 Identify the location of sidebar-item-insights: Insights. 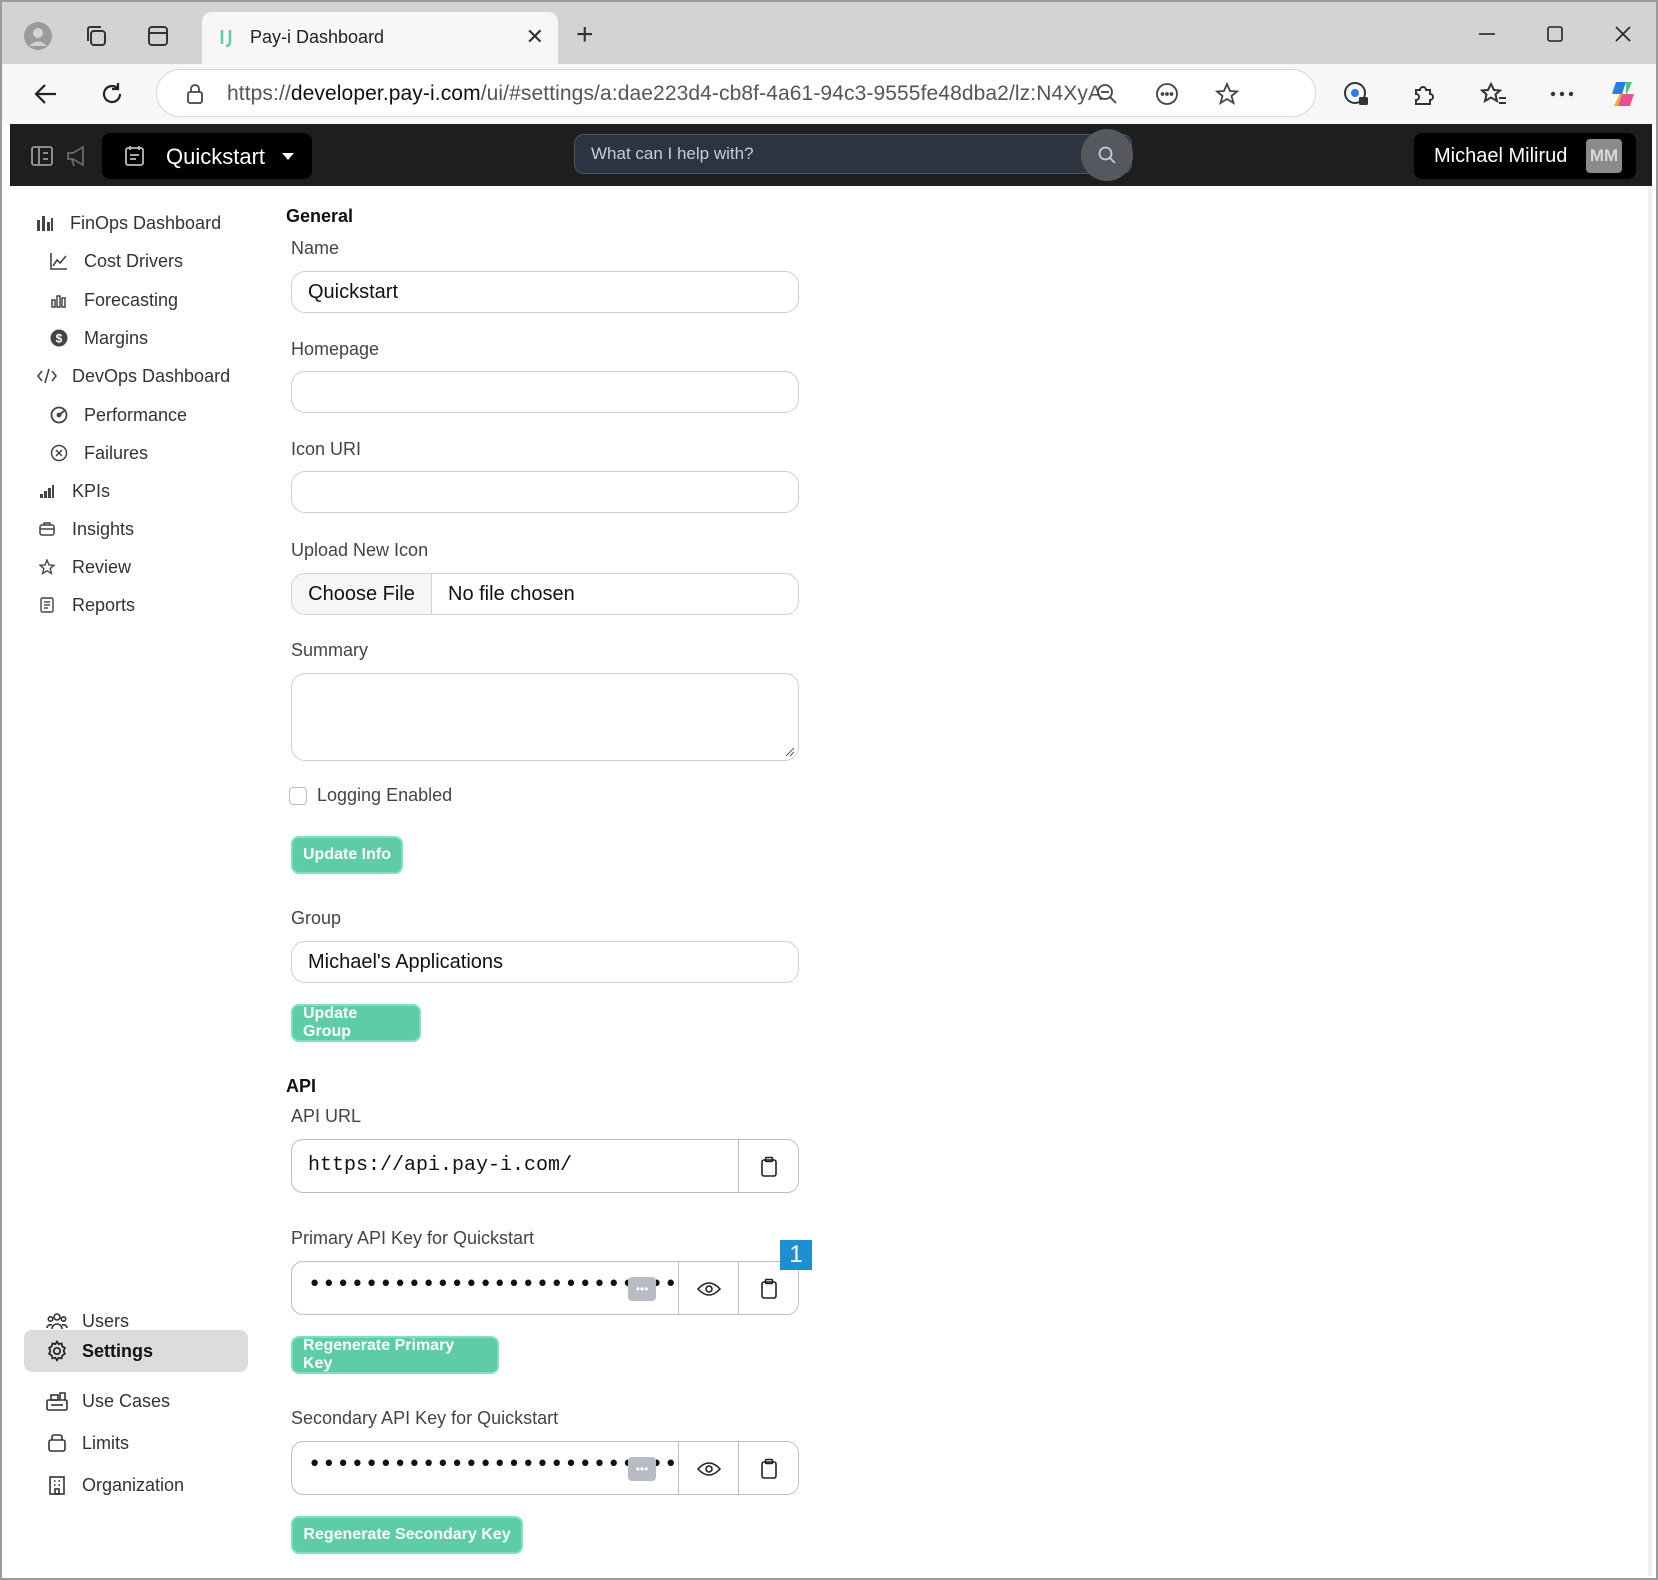
(85, 529).